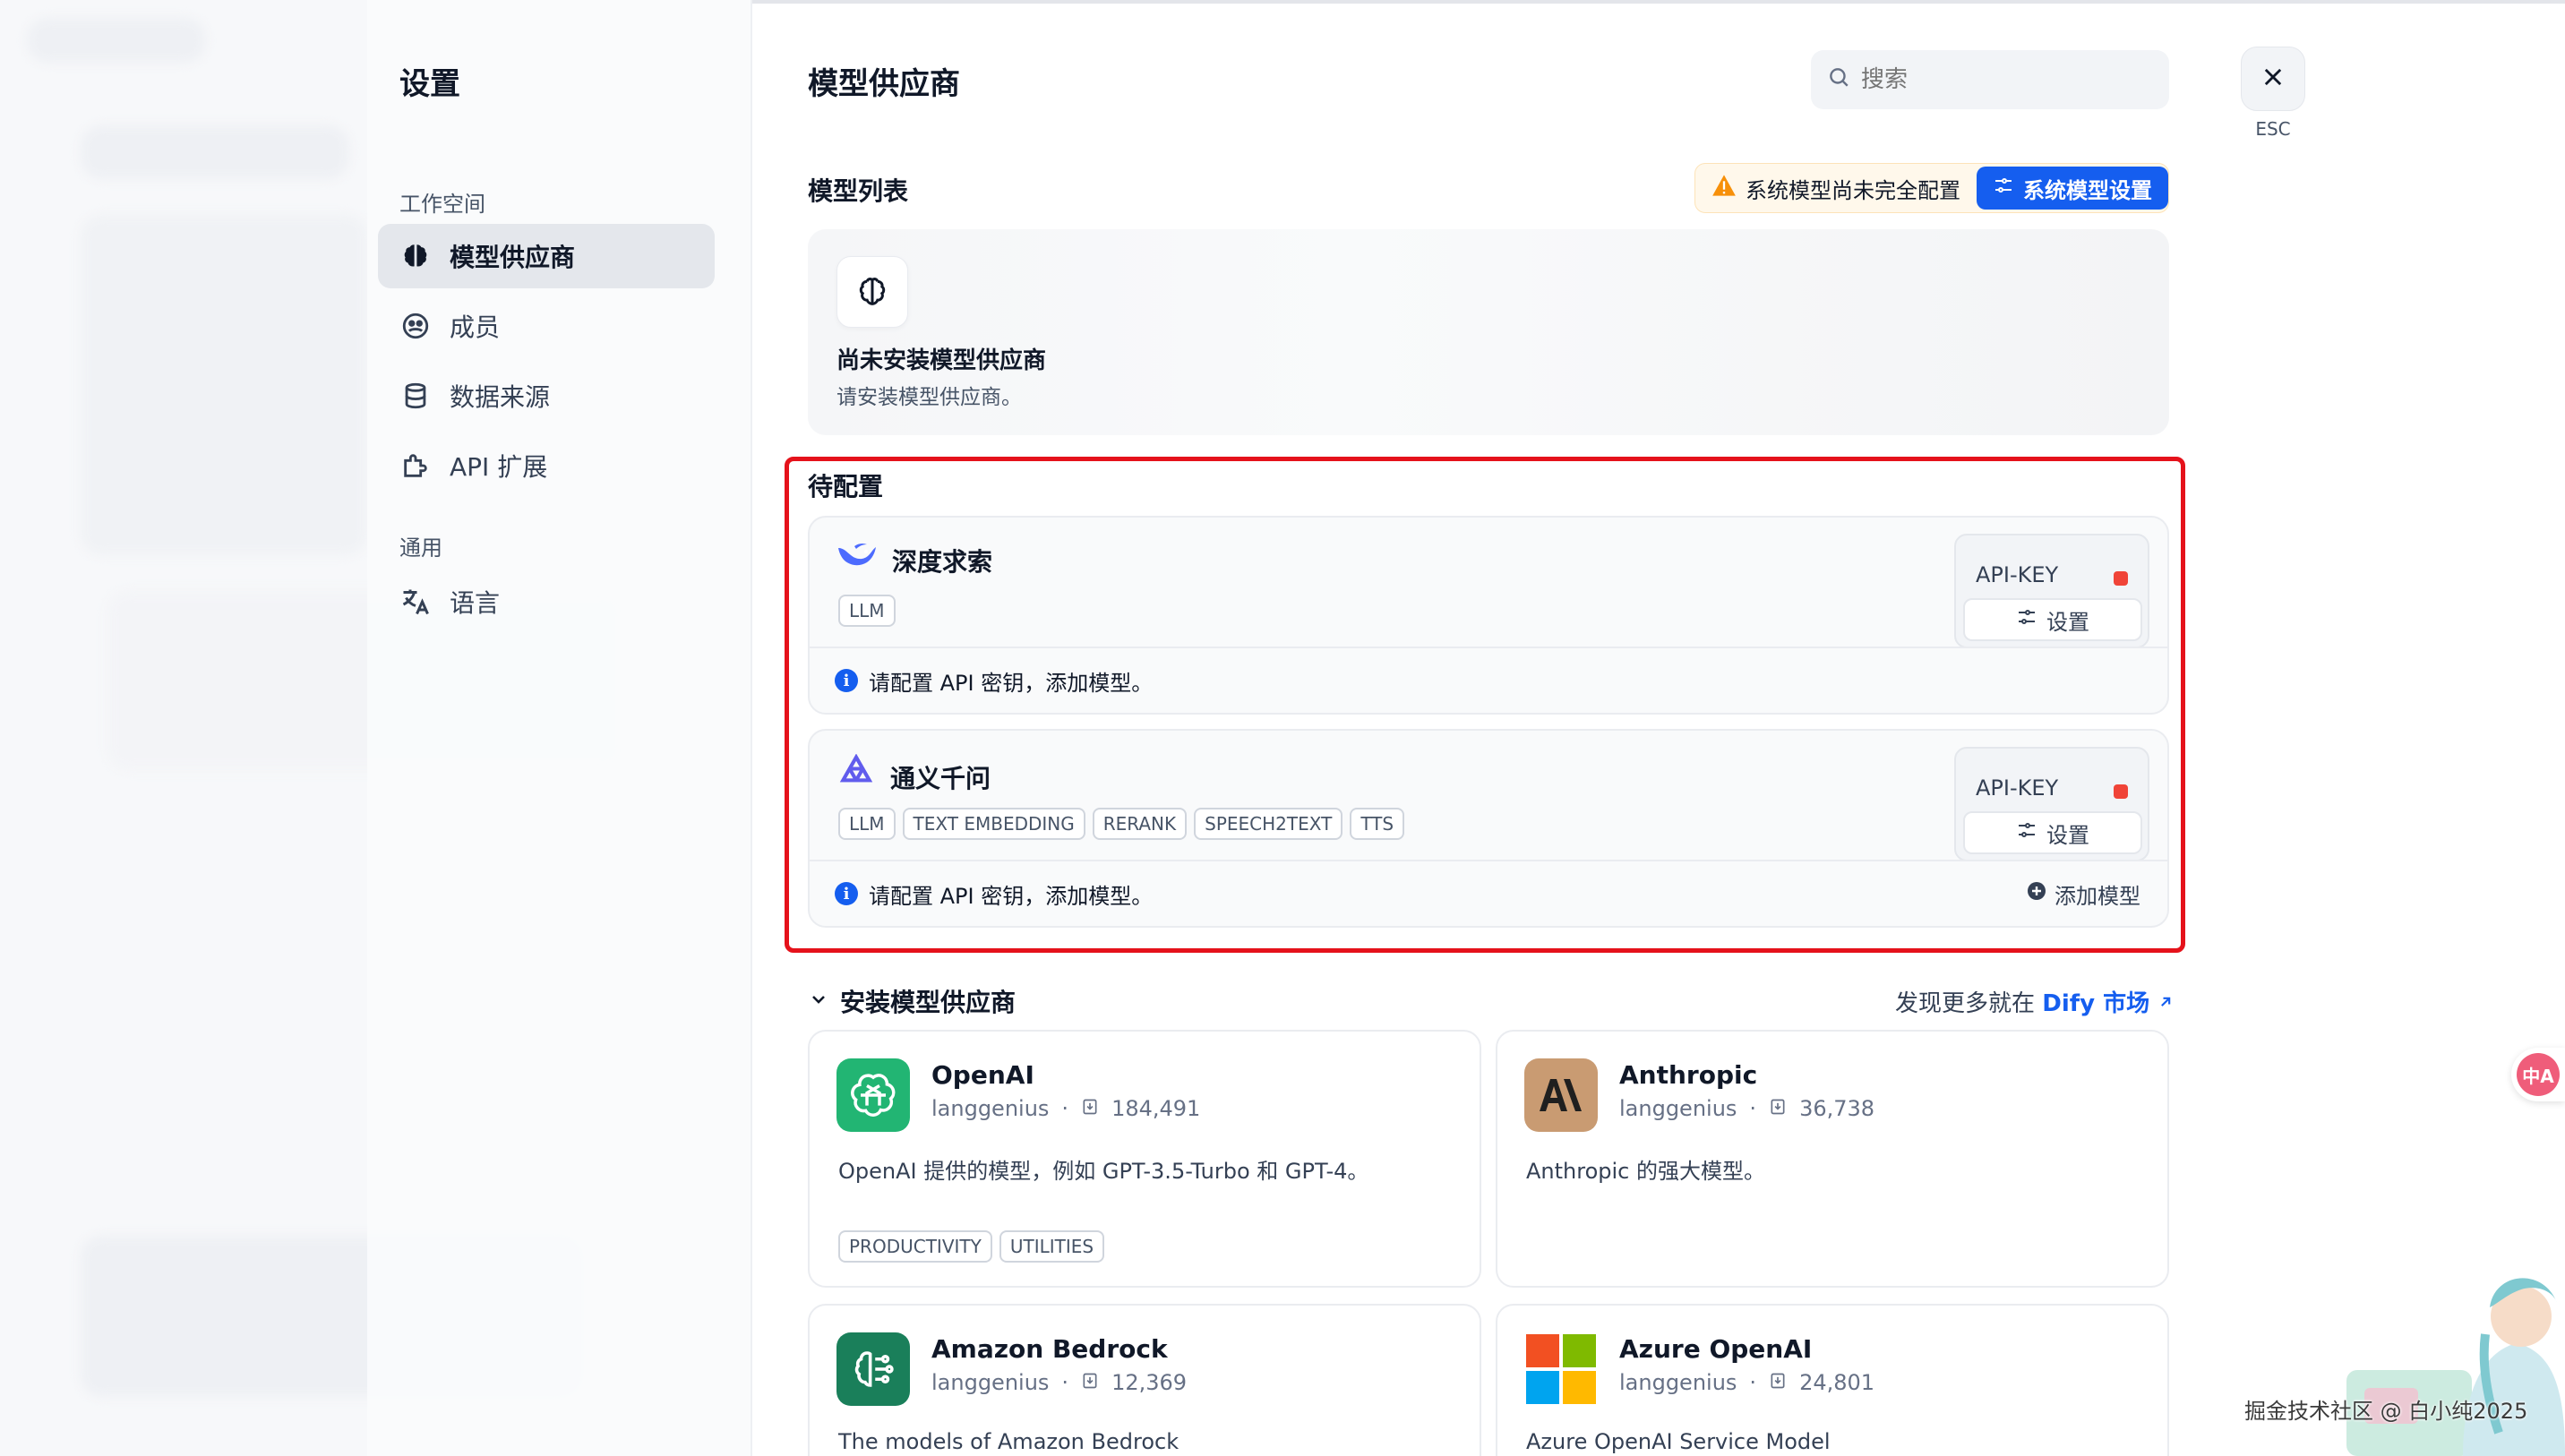 The height and width of the screenshot is (1456, 2565). I want to click on plugin-description: Azure OpenAI Service Model, so click(1678, 1441).